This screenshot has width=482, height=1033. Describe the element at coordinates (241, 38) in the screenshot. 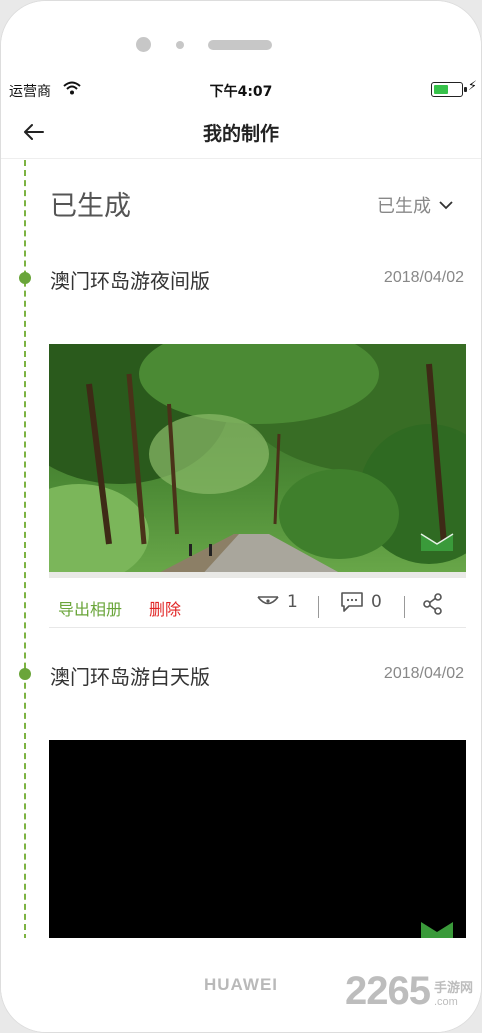

I see `phone-top-bezel` at that location.